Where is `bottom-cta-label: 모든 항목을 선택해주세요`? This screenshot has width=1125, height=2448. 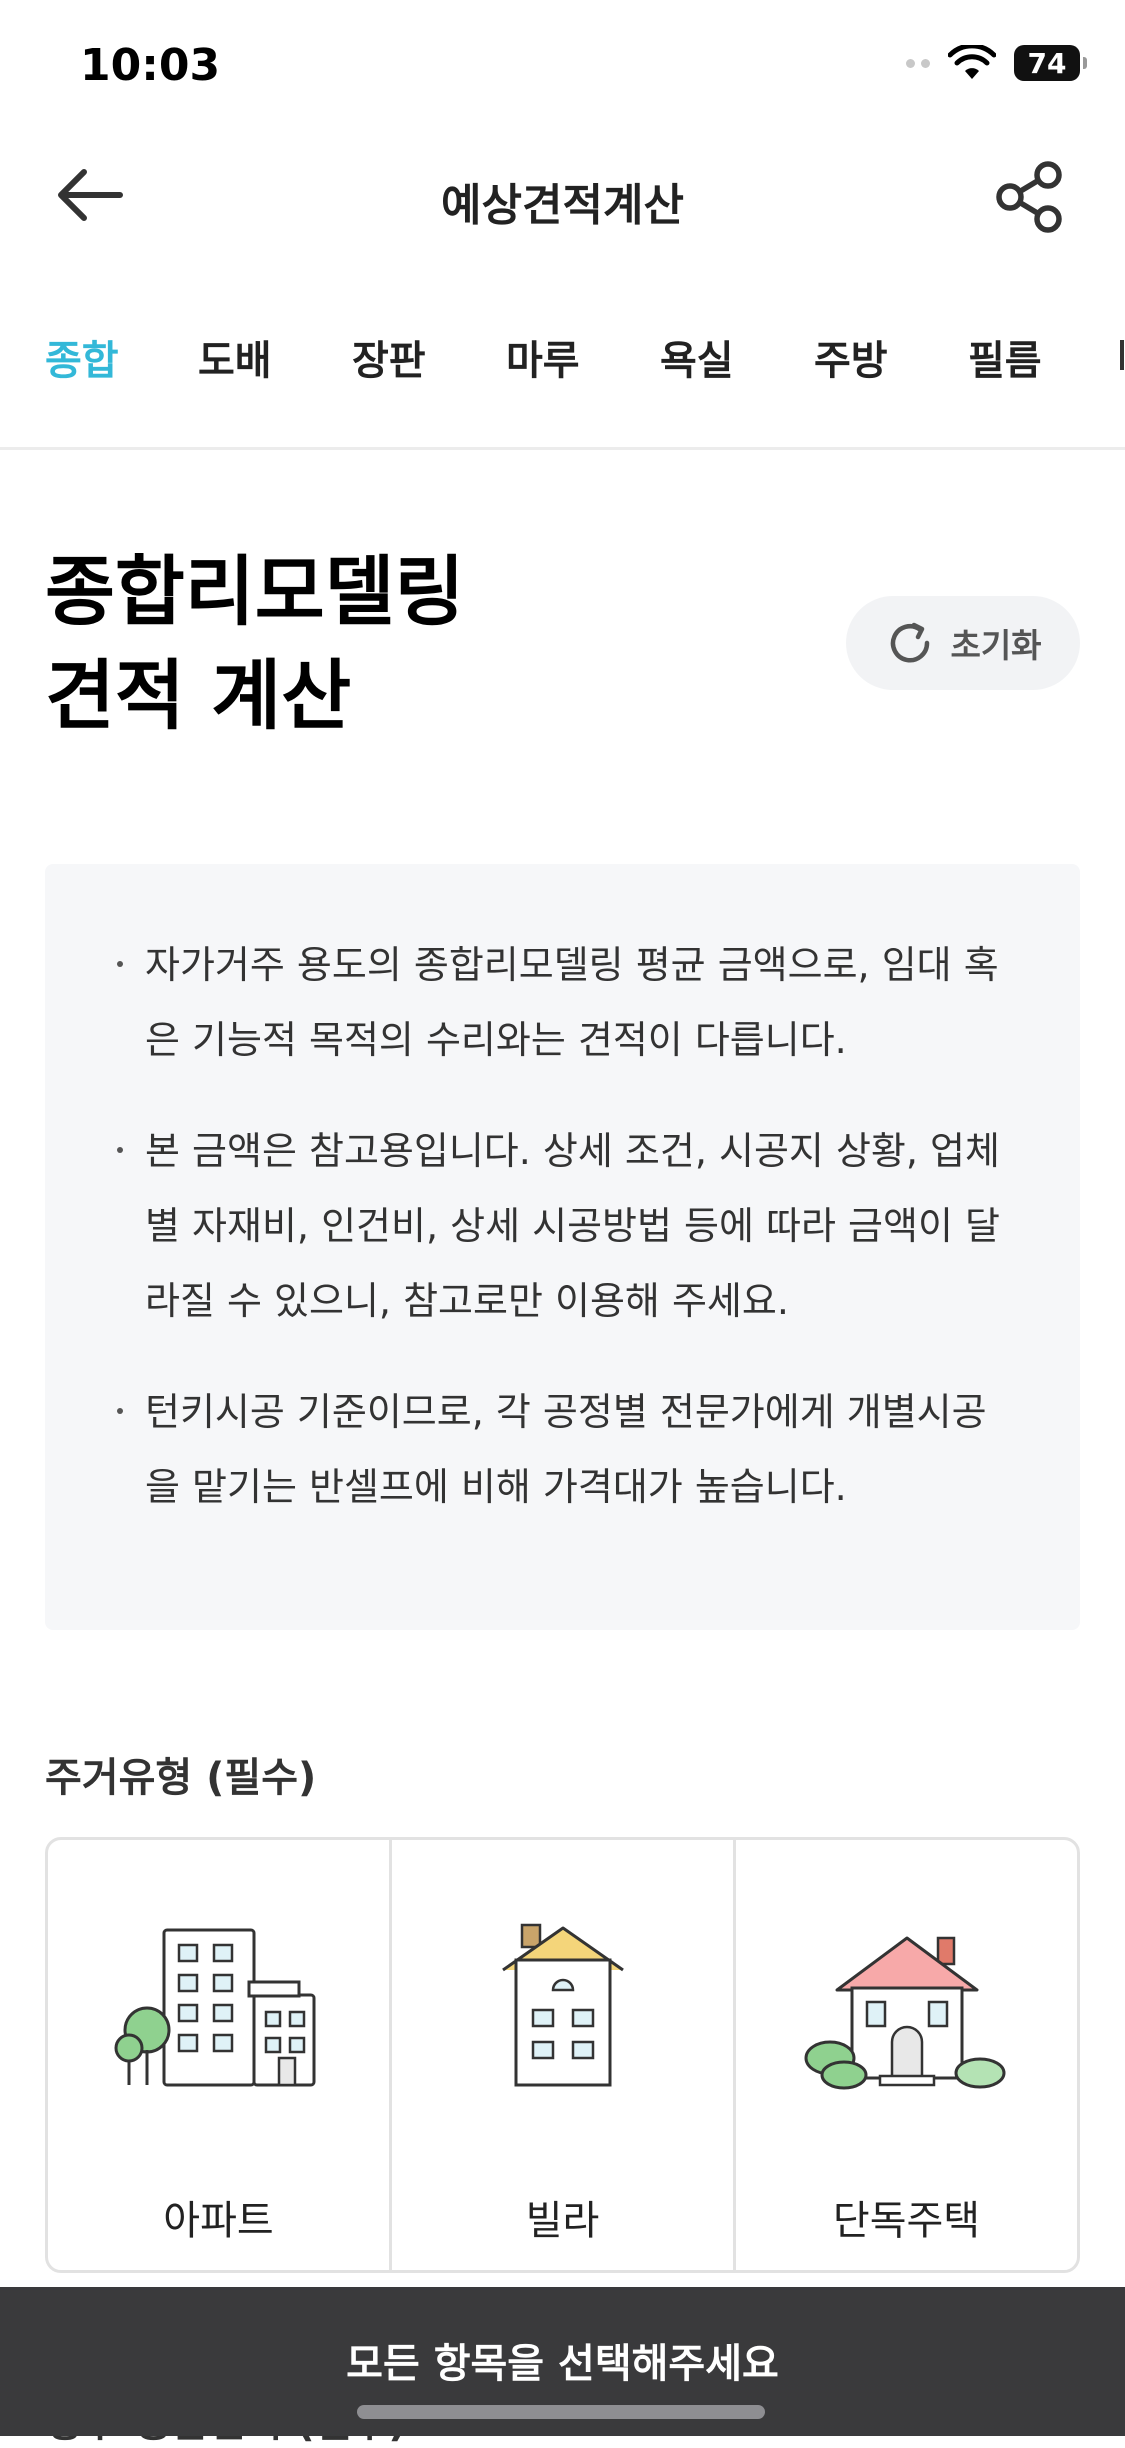 bottom-cta-label: 모든 항목을 선택해주세요 is located at coordinates (562, 2364).